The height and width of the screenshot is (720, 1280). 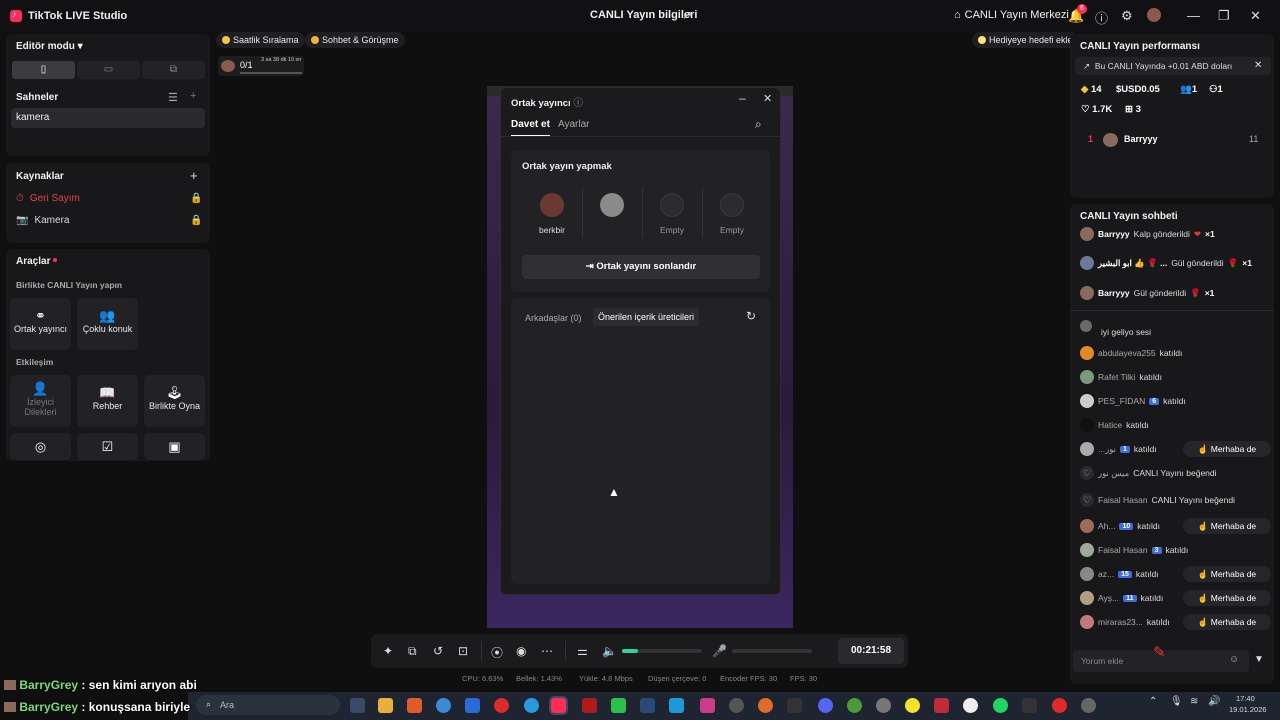 I want to click on volume-icon: 🔊, so click(x=1214, y=701).